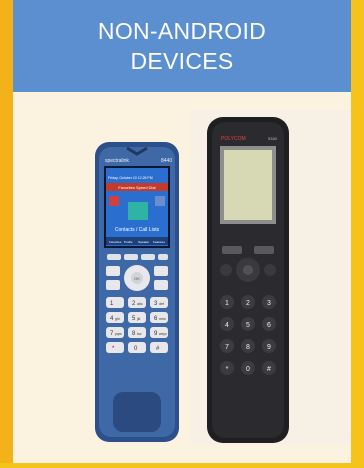 This screenshot has height=468, width=364. What do you see at coordinates (139, 334) in the screenshot?
I see `key-sub-label: tuv` at bounding box center [139, 334].